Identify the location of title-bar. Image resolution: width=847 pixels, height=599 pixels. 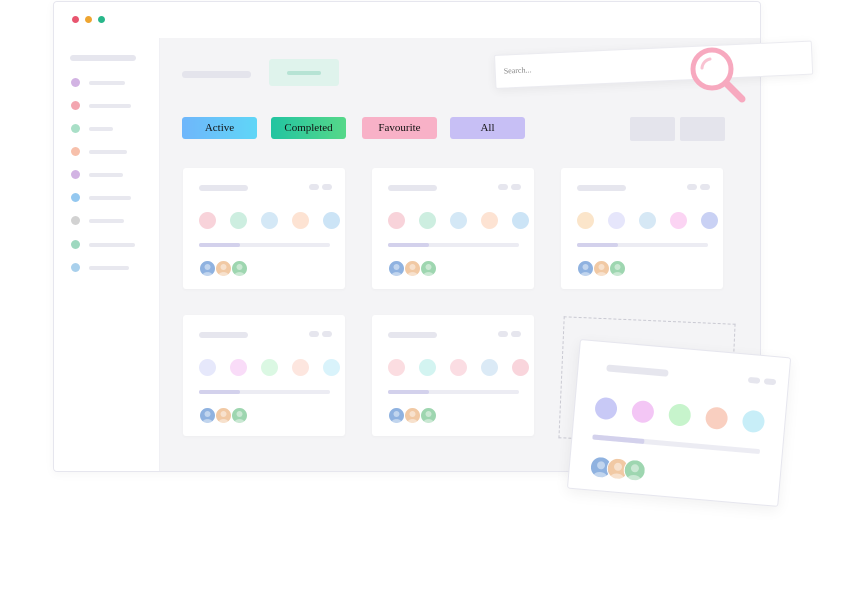
(407, 20).